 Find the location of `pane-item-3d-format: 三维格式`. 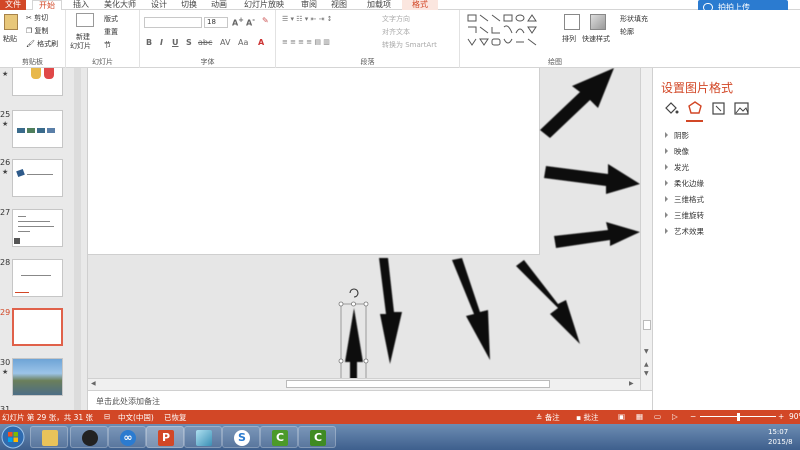

pane-item-3d-format: 三维格式 is located at coordinates (684, 199).